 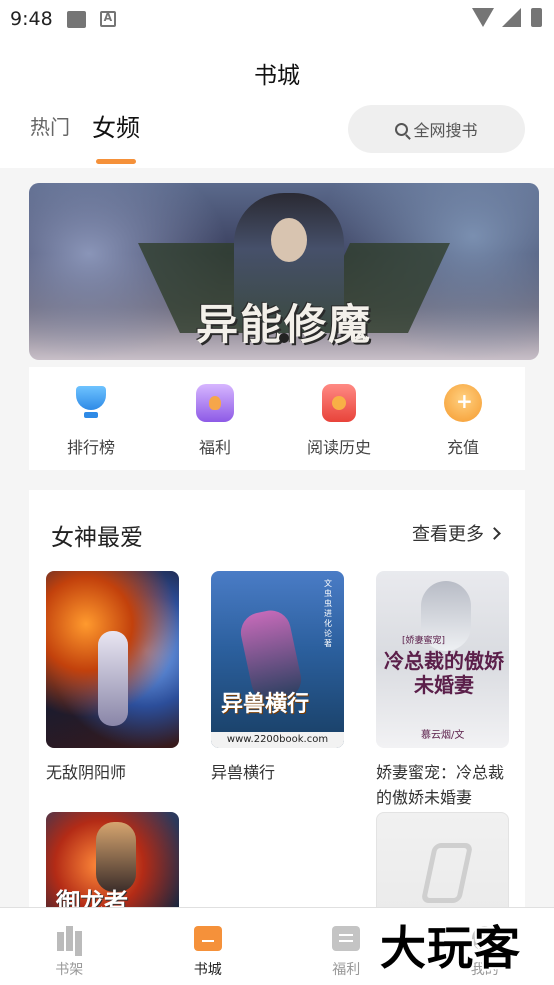 I want to click on signal-icon, so click(x=511, y=17).